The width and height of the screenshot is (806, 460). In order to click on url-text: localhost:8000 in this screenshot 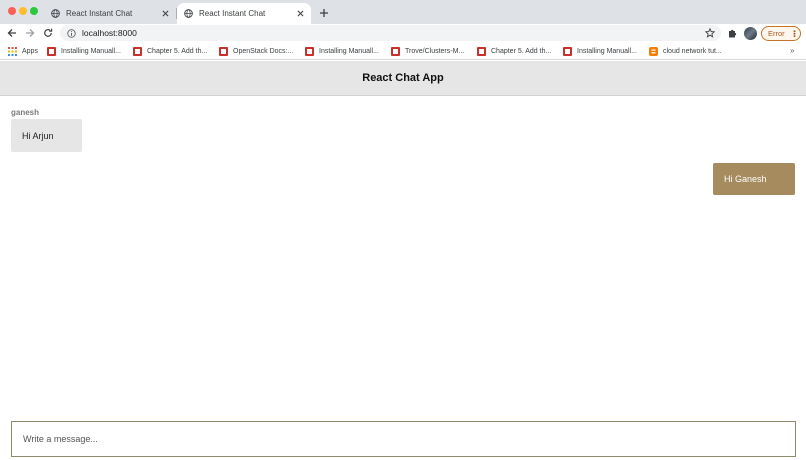, I will do `click(109, 33)`.